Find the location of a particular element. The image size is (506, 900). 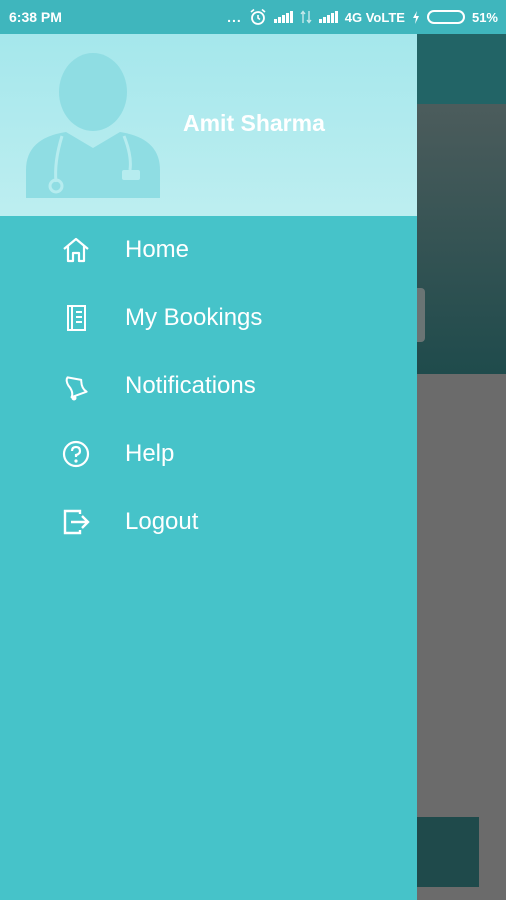

battery-percent: 51% is located at coordinates (484, 17).